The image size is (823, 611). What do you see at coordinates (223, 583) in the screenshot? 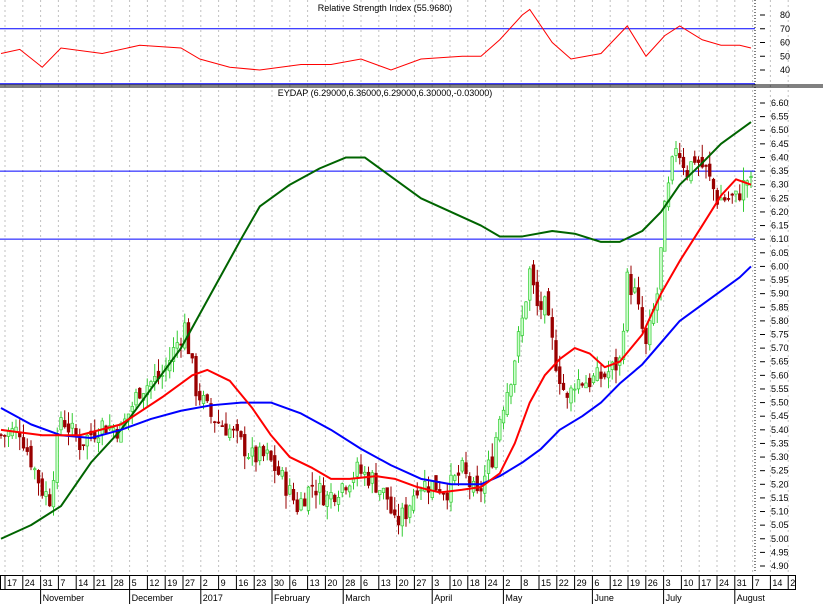
I see `x-tick-label: 9` at bounding box center [223, 583].